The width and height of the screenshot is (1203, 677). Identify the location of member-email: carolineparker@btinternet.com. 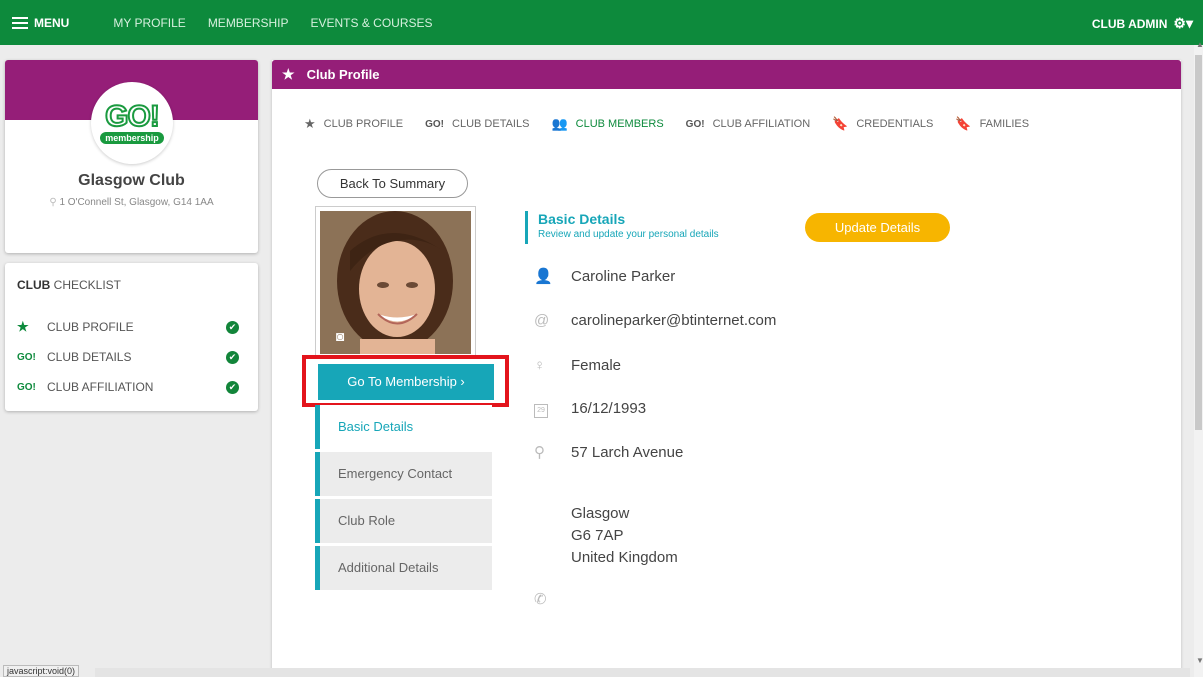
(674, 320).